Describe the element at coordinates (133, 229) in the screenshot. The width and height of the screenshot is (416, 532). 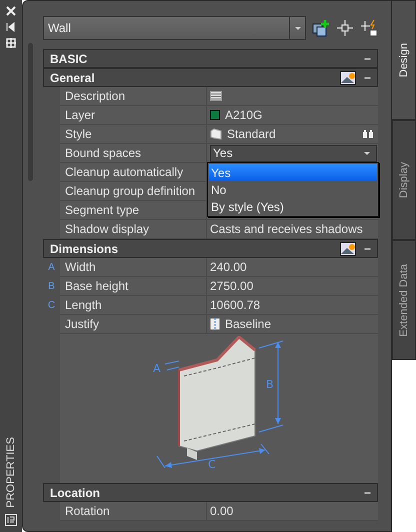
I see `property-label: Shadow display` at that location.